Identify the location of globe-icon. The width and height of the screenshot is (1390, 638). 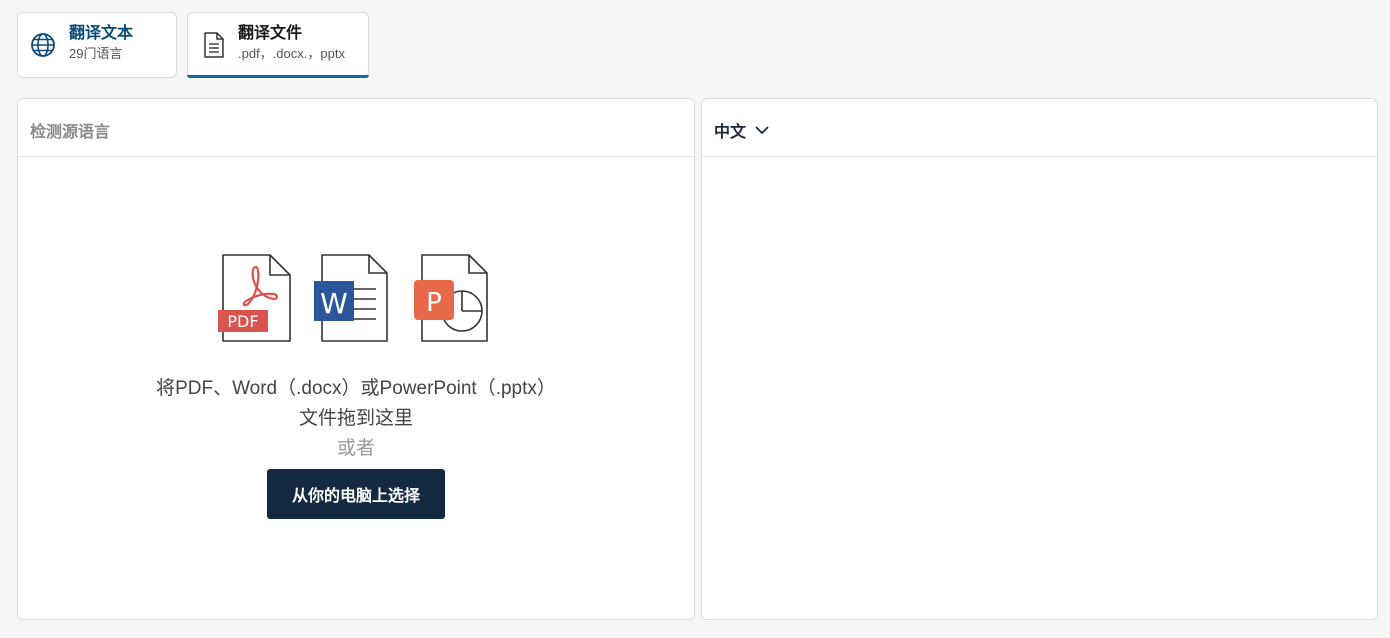
(43, 45).